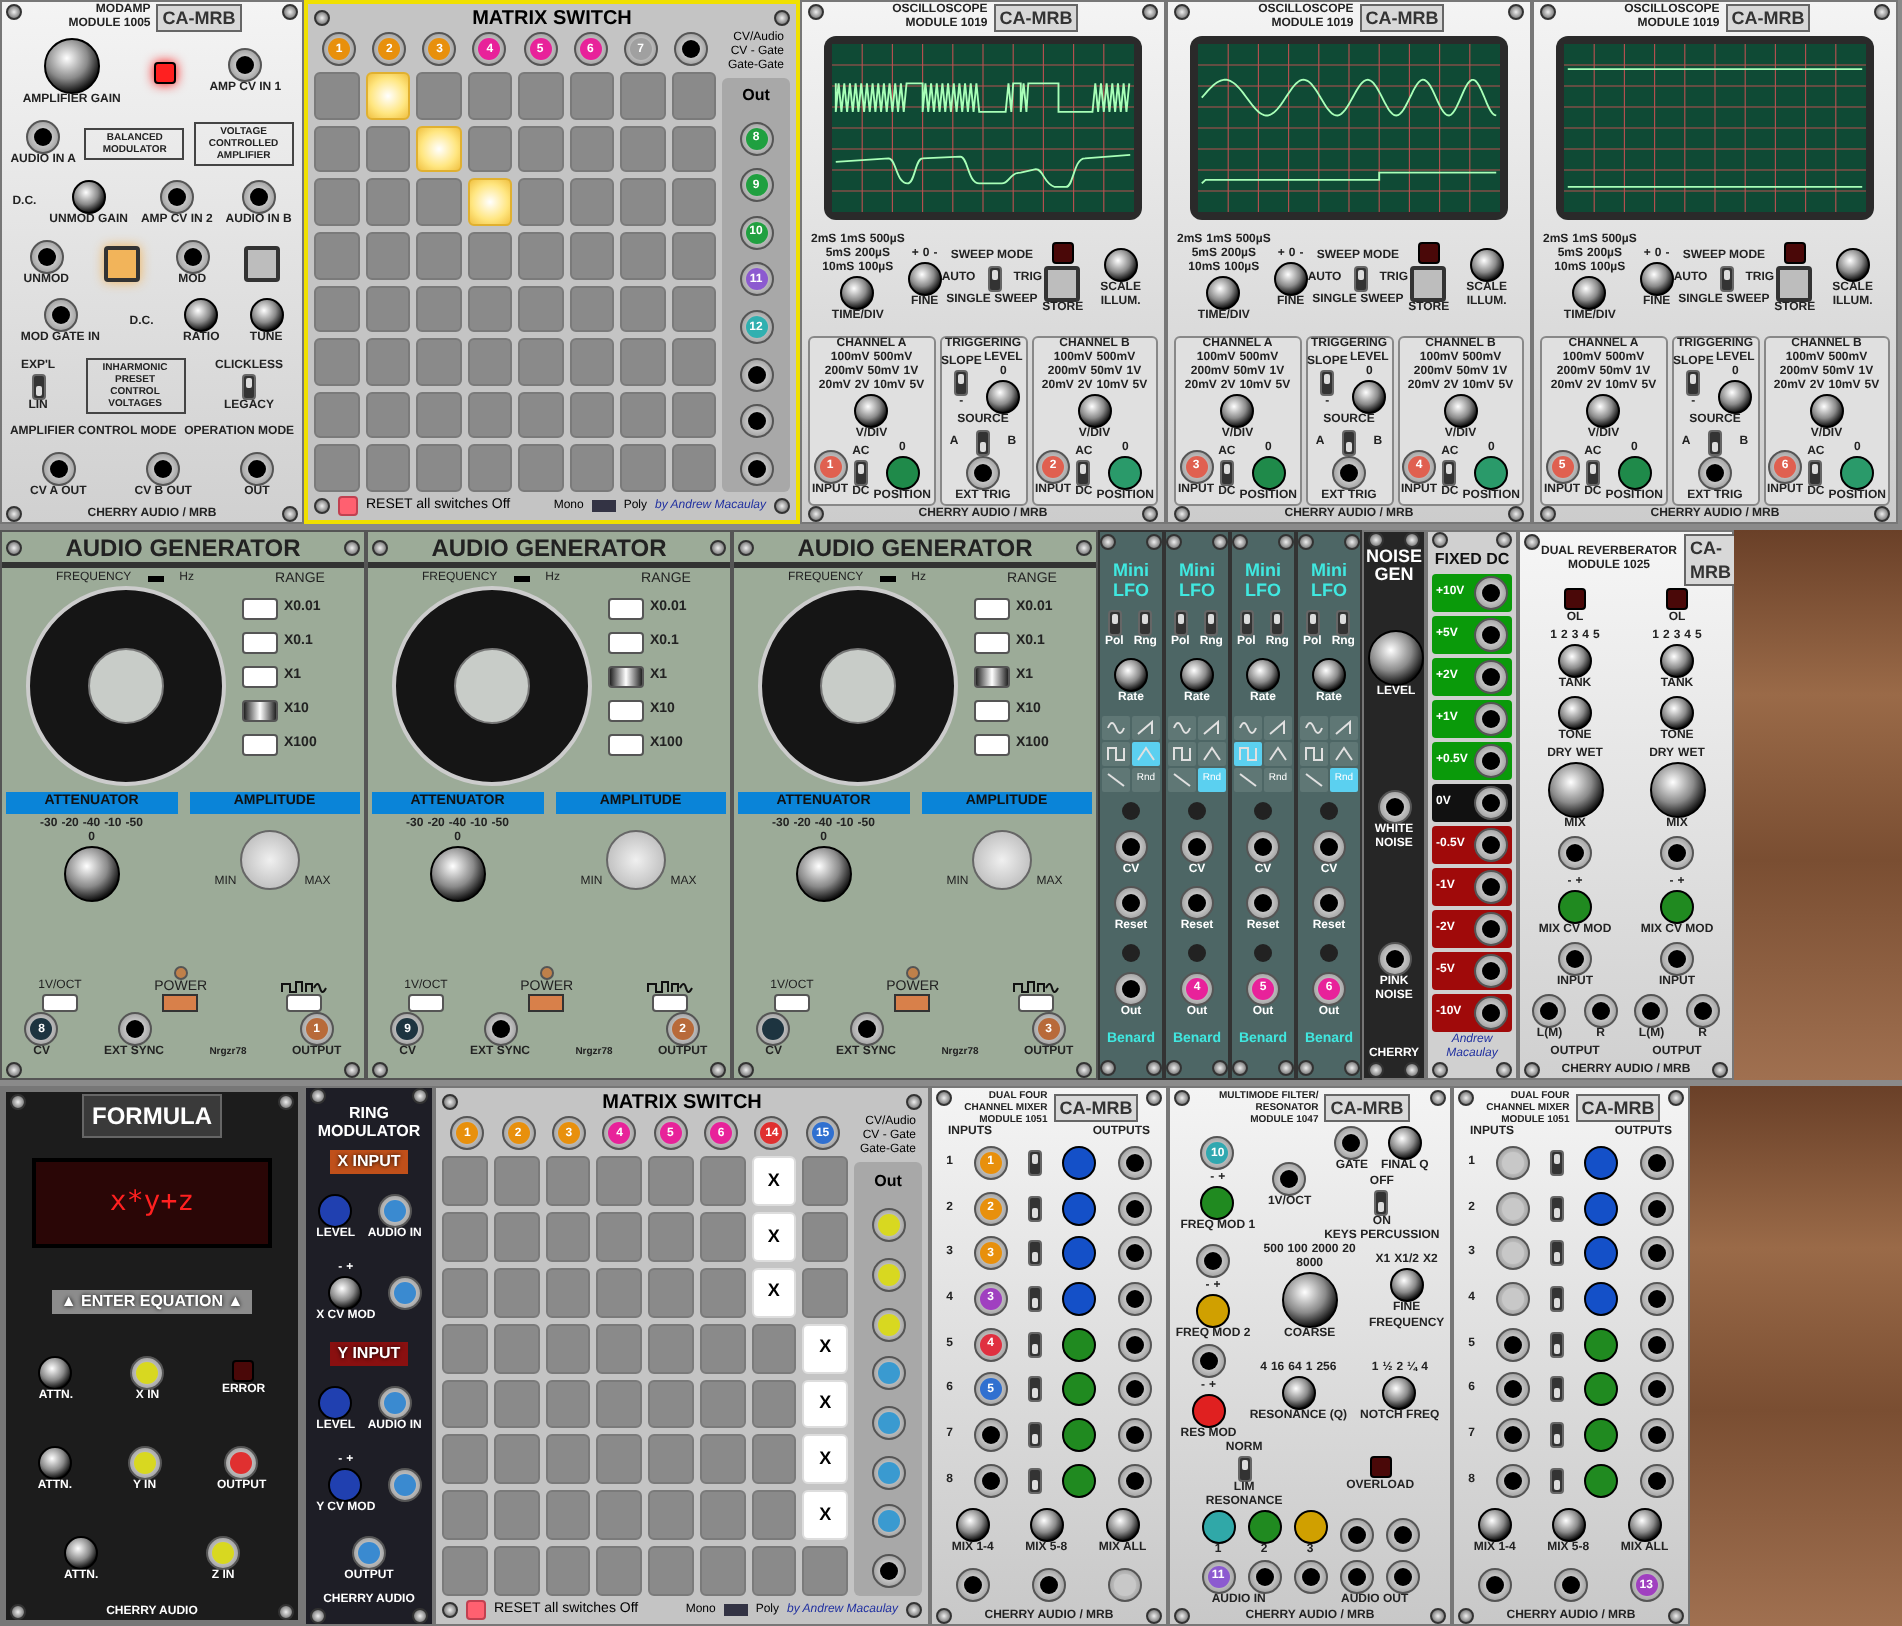  Describe the element at coordinates (152, 1302) in the screenshot. I see `section-heading: ▲ ENTER EQUATION ▲` at that location.